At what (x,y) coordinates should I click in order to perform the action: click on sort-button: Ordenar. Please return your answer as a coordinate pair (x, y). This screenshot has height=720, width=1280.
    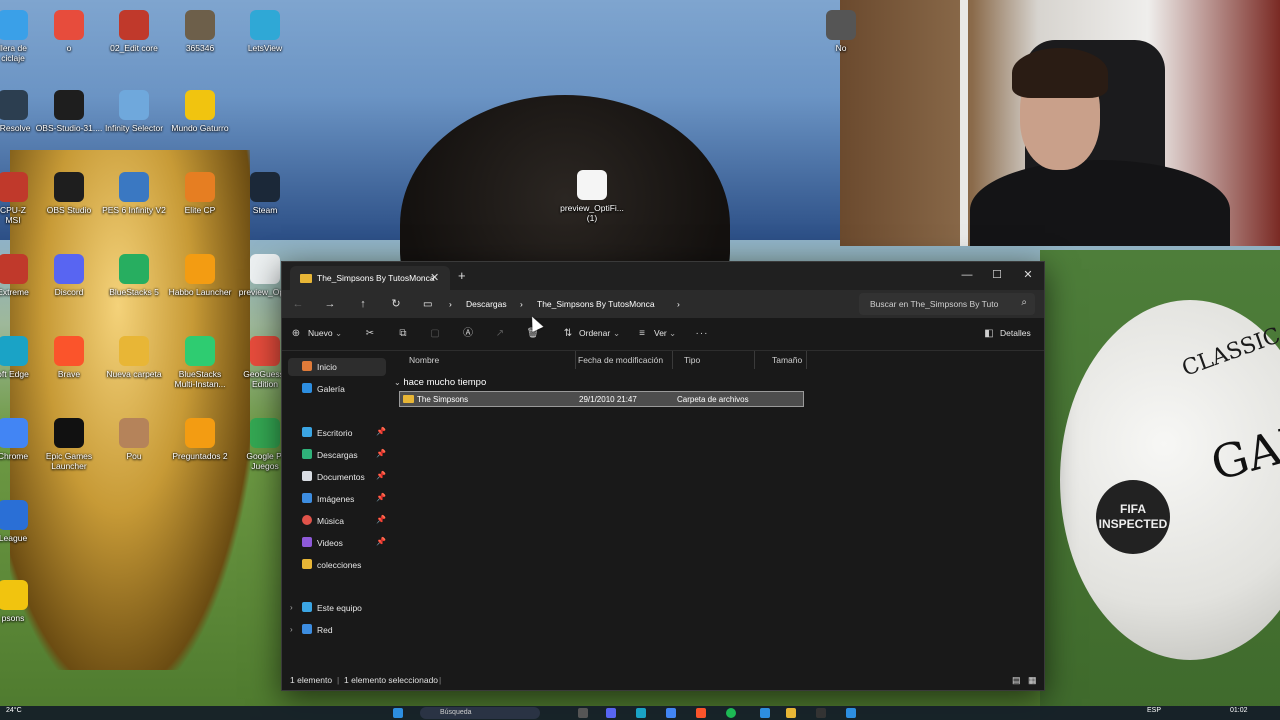
    Looking at the image, I should click on (594, 333).